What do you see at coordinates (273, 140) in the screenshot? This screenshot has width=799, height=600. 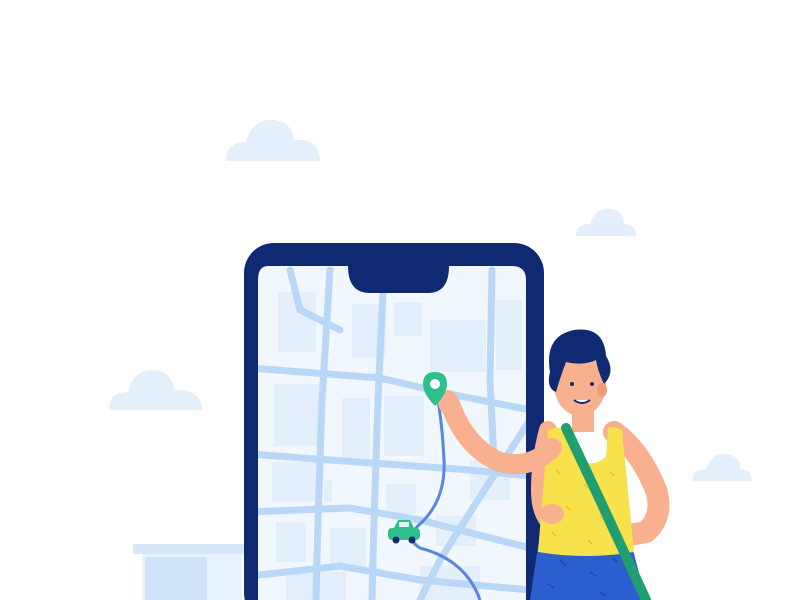 I see `cloud-top-left` at bounding box center [273, 140].